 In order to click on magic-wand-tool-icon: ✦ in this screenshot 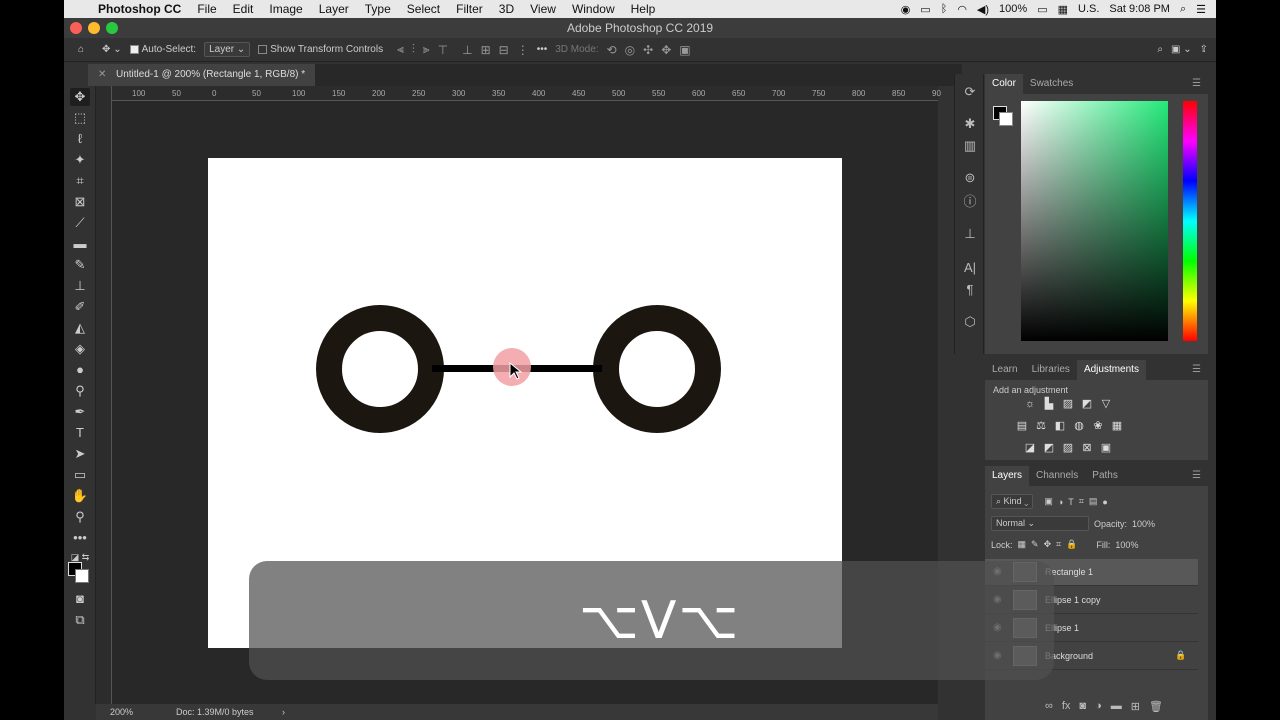, I will do `click(80, 160)`.